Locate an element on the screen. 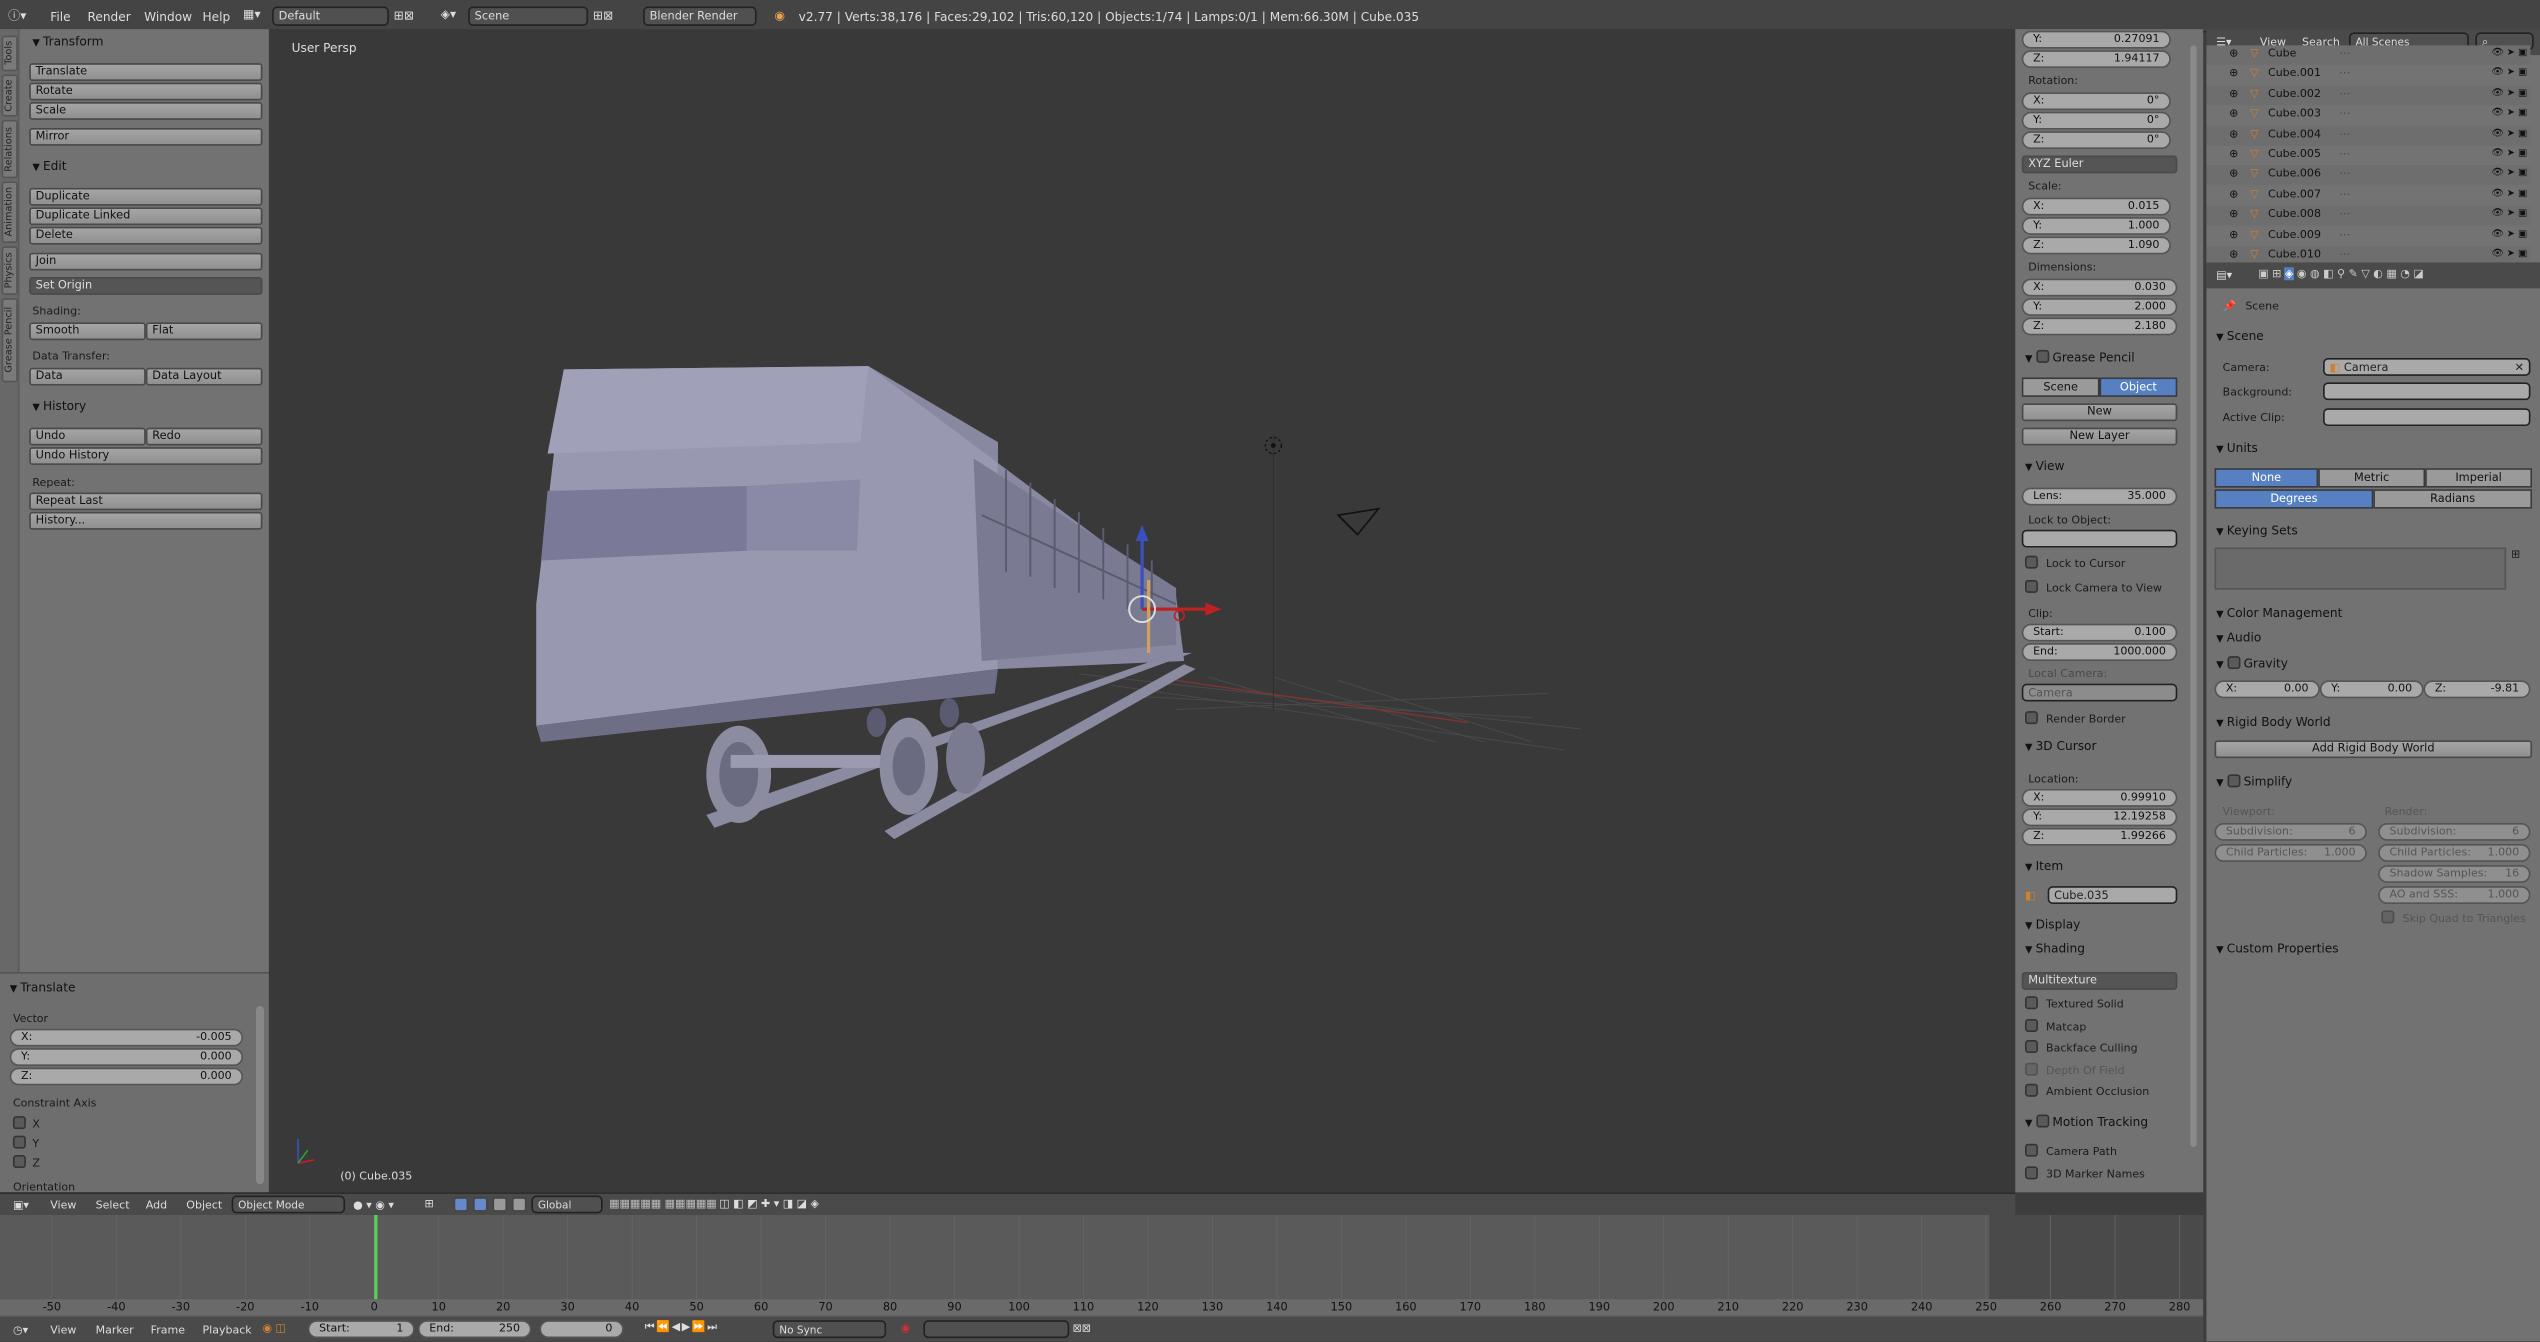 The width and height of the screenshot is (2540, 1342). matcap-checkbox is located at coordinates (2031, 1025).